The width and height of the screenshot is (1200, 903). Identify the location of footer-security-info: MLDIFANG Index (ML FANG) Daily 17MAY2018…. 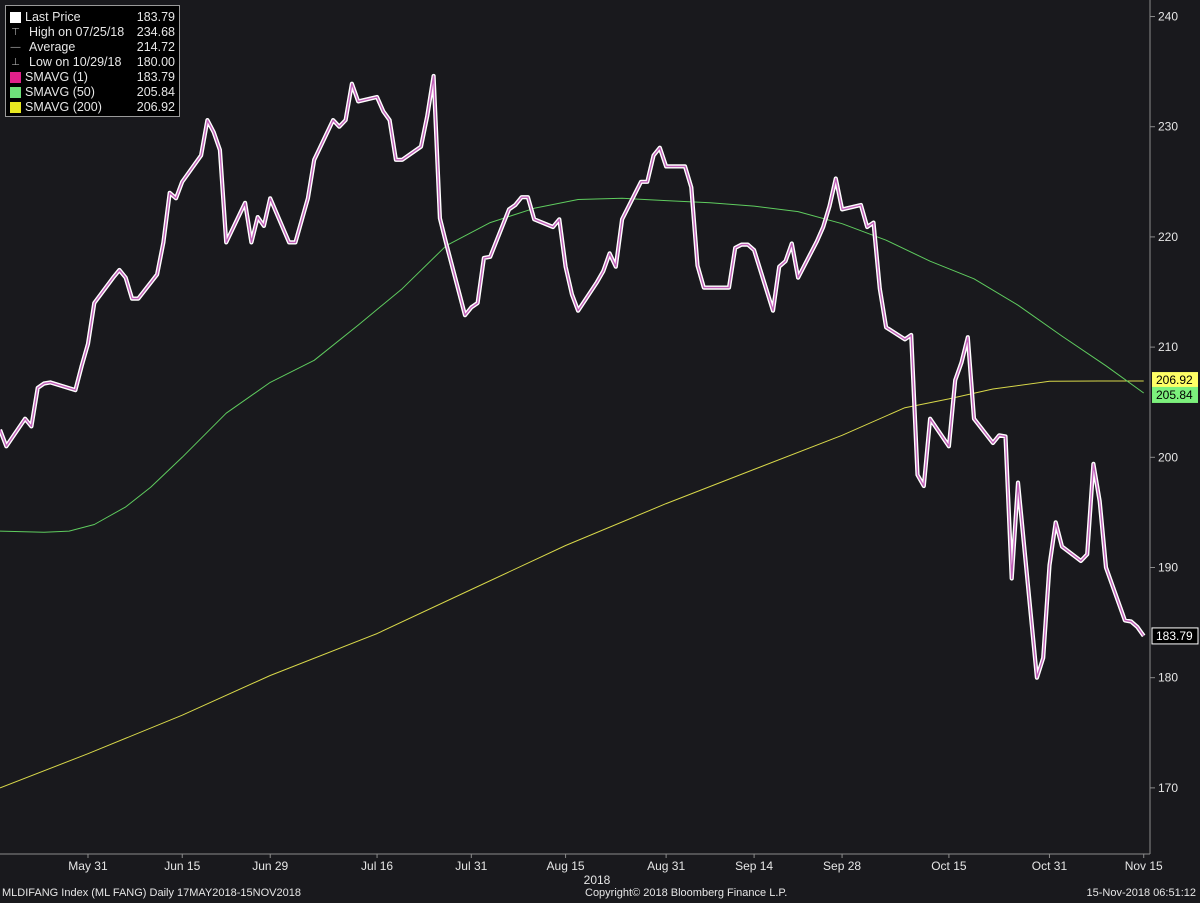
(151, 893).